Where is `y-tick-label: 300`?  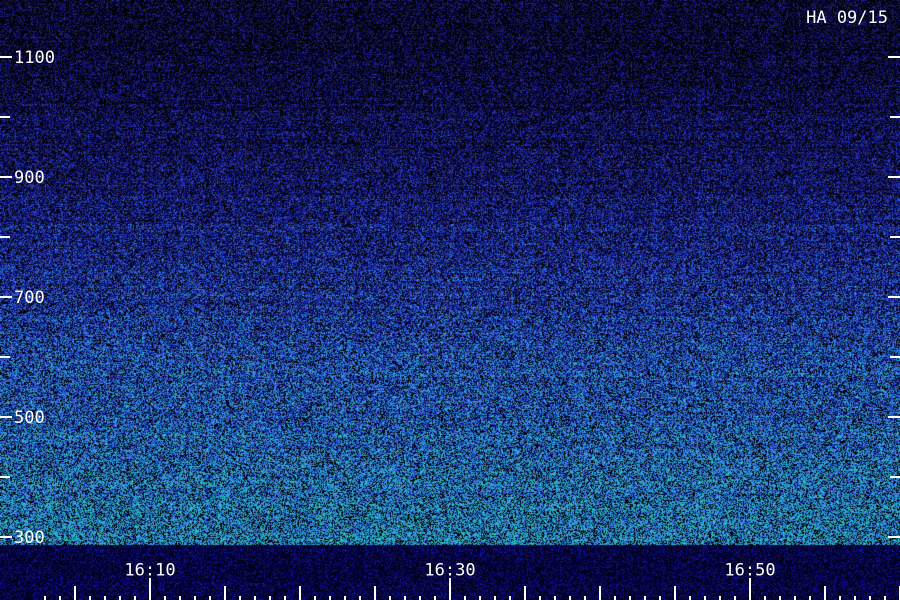 y-tick-label: 300 is located at coordinates (29, 538).